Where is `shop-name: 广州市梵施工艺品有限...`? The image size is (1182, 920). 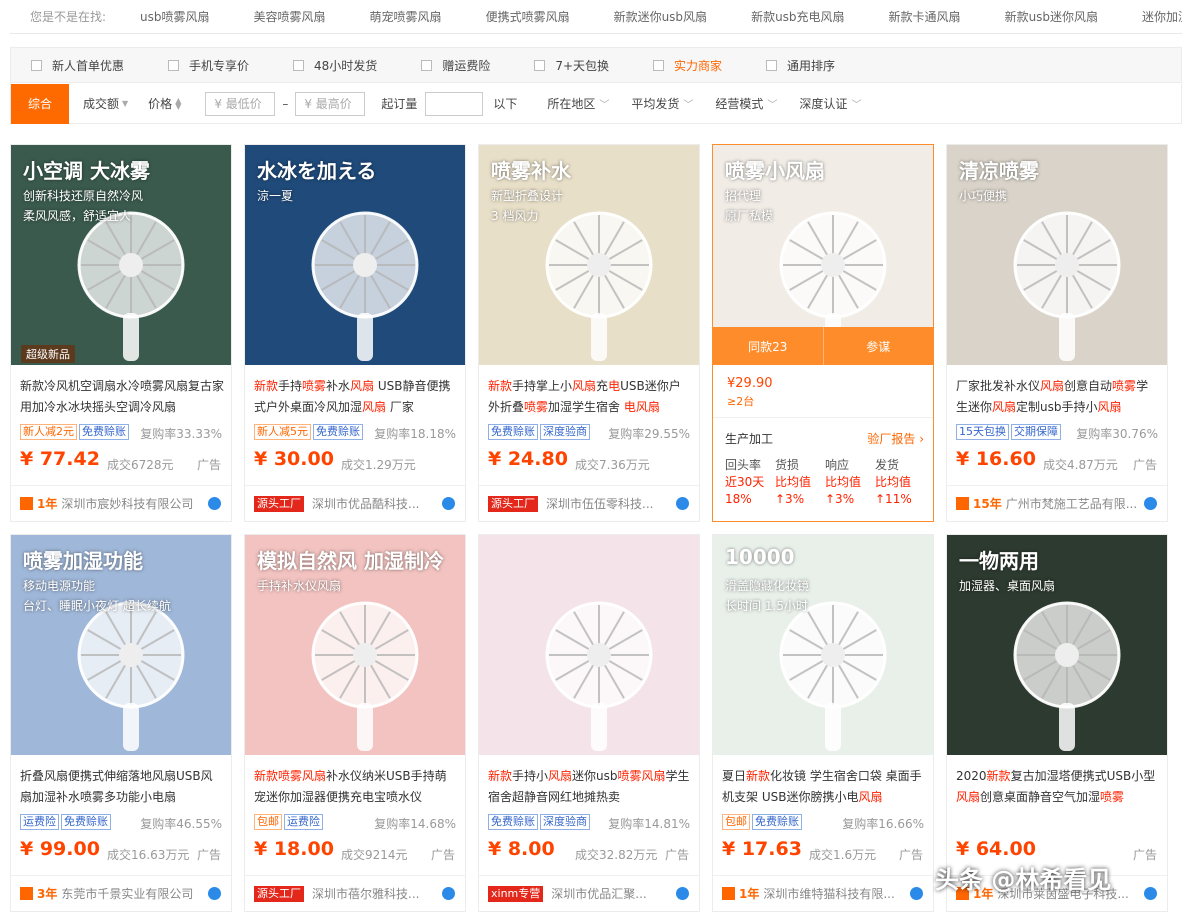 shop-name: 广州市梵施工艺品有限... is located at coordinates (1076, 503).